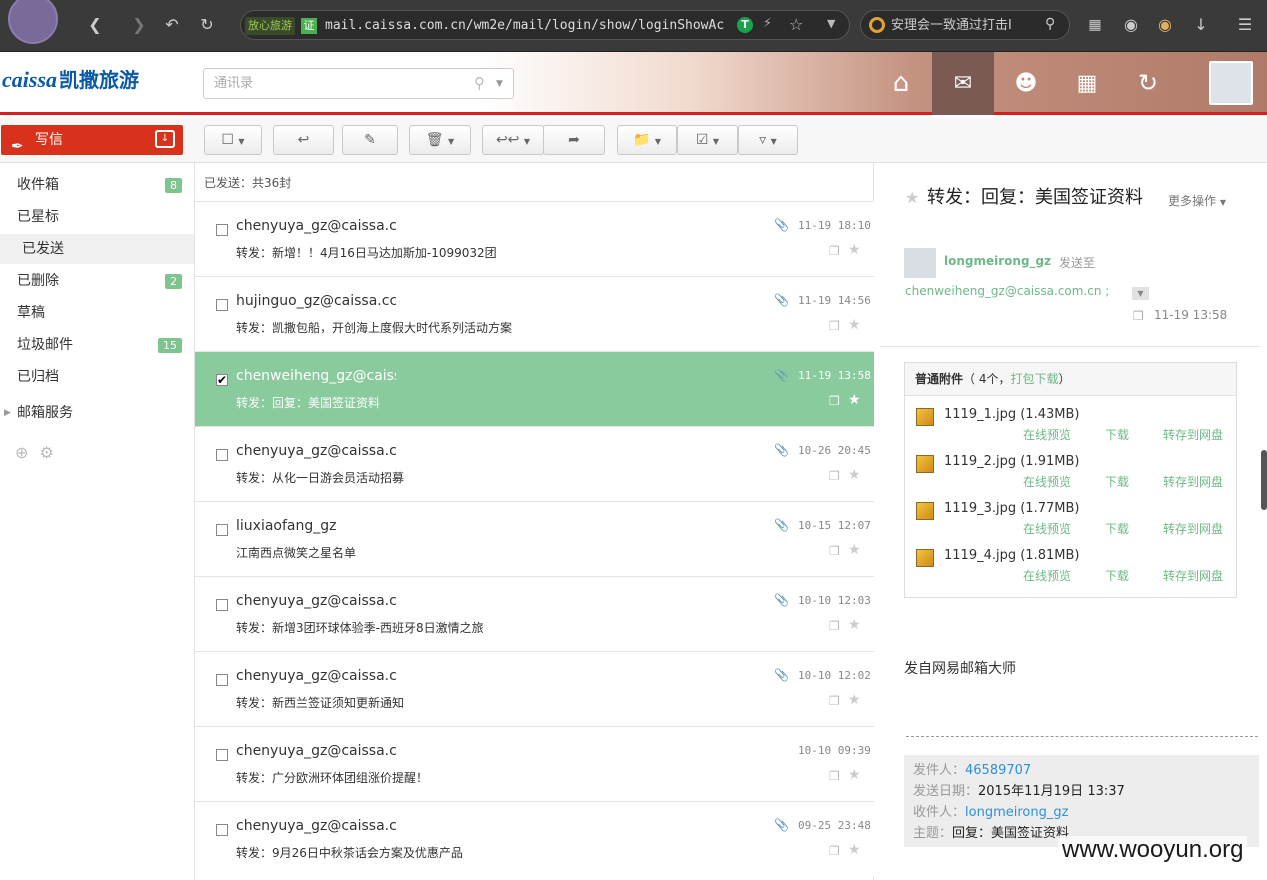 The image size is (1267, 880). Describe the element at coordinates (1011, 461) in the screenshot. I see `attachment-name: 1119_2.jpg (1.91MB)` at that location.